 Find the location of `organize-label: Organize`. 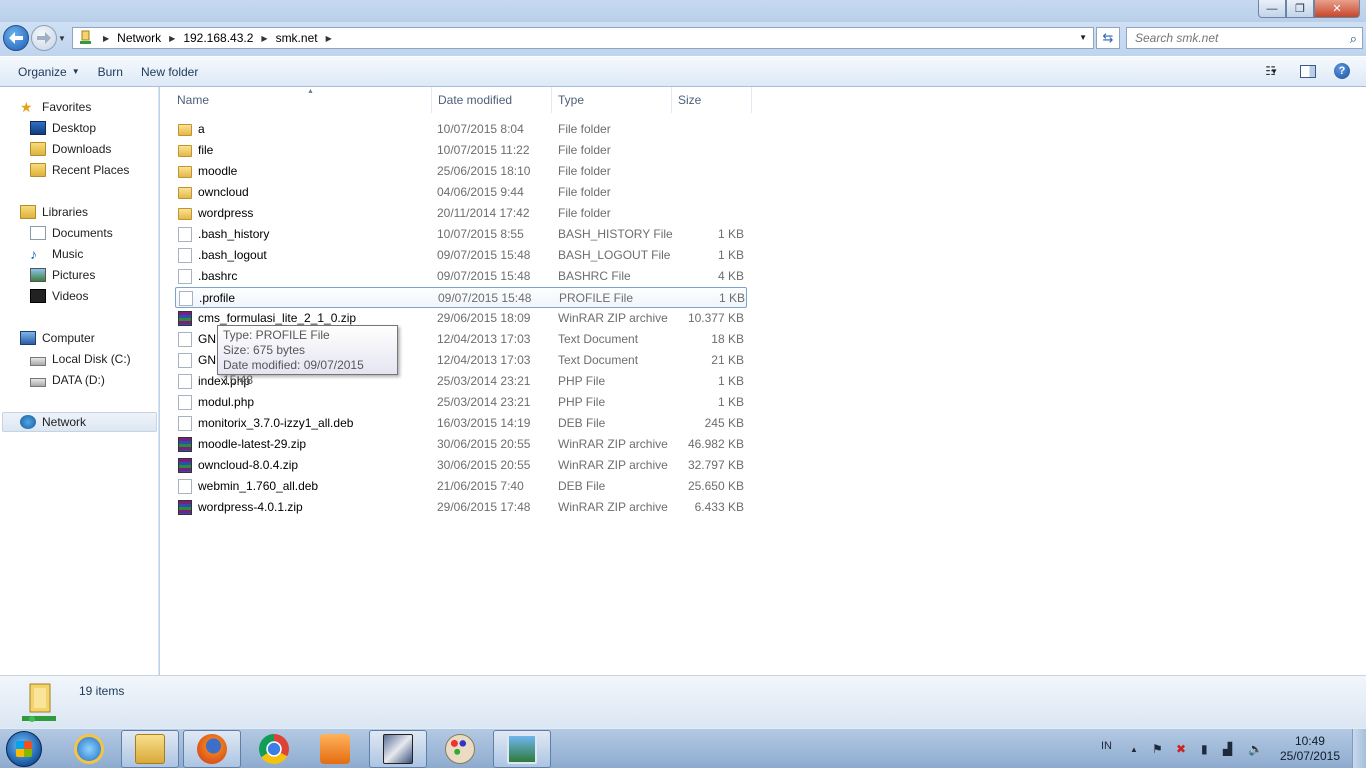

organize-label: Organize is located at coordinates (42, 71).